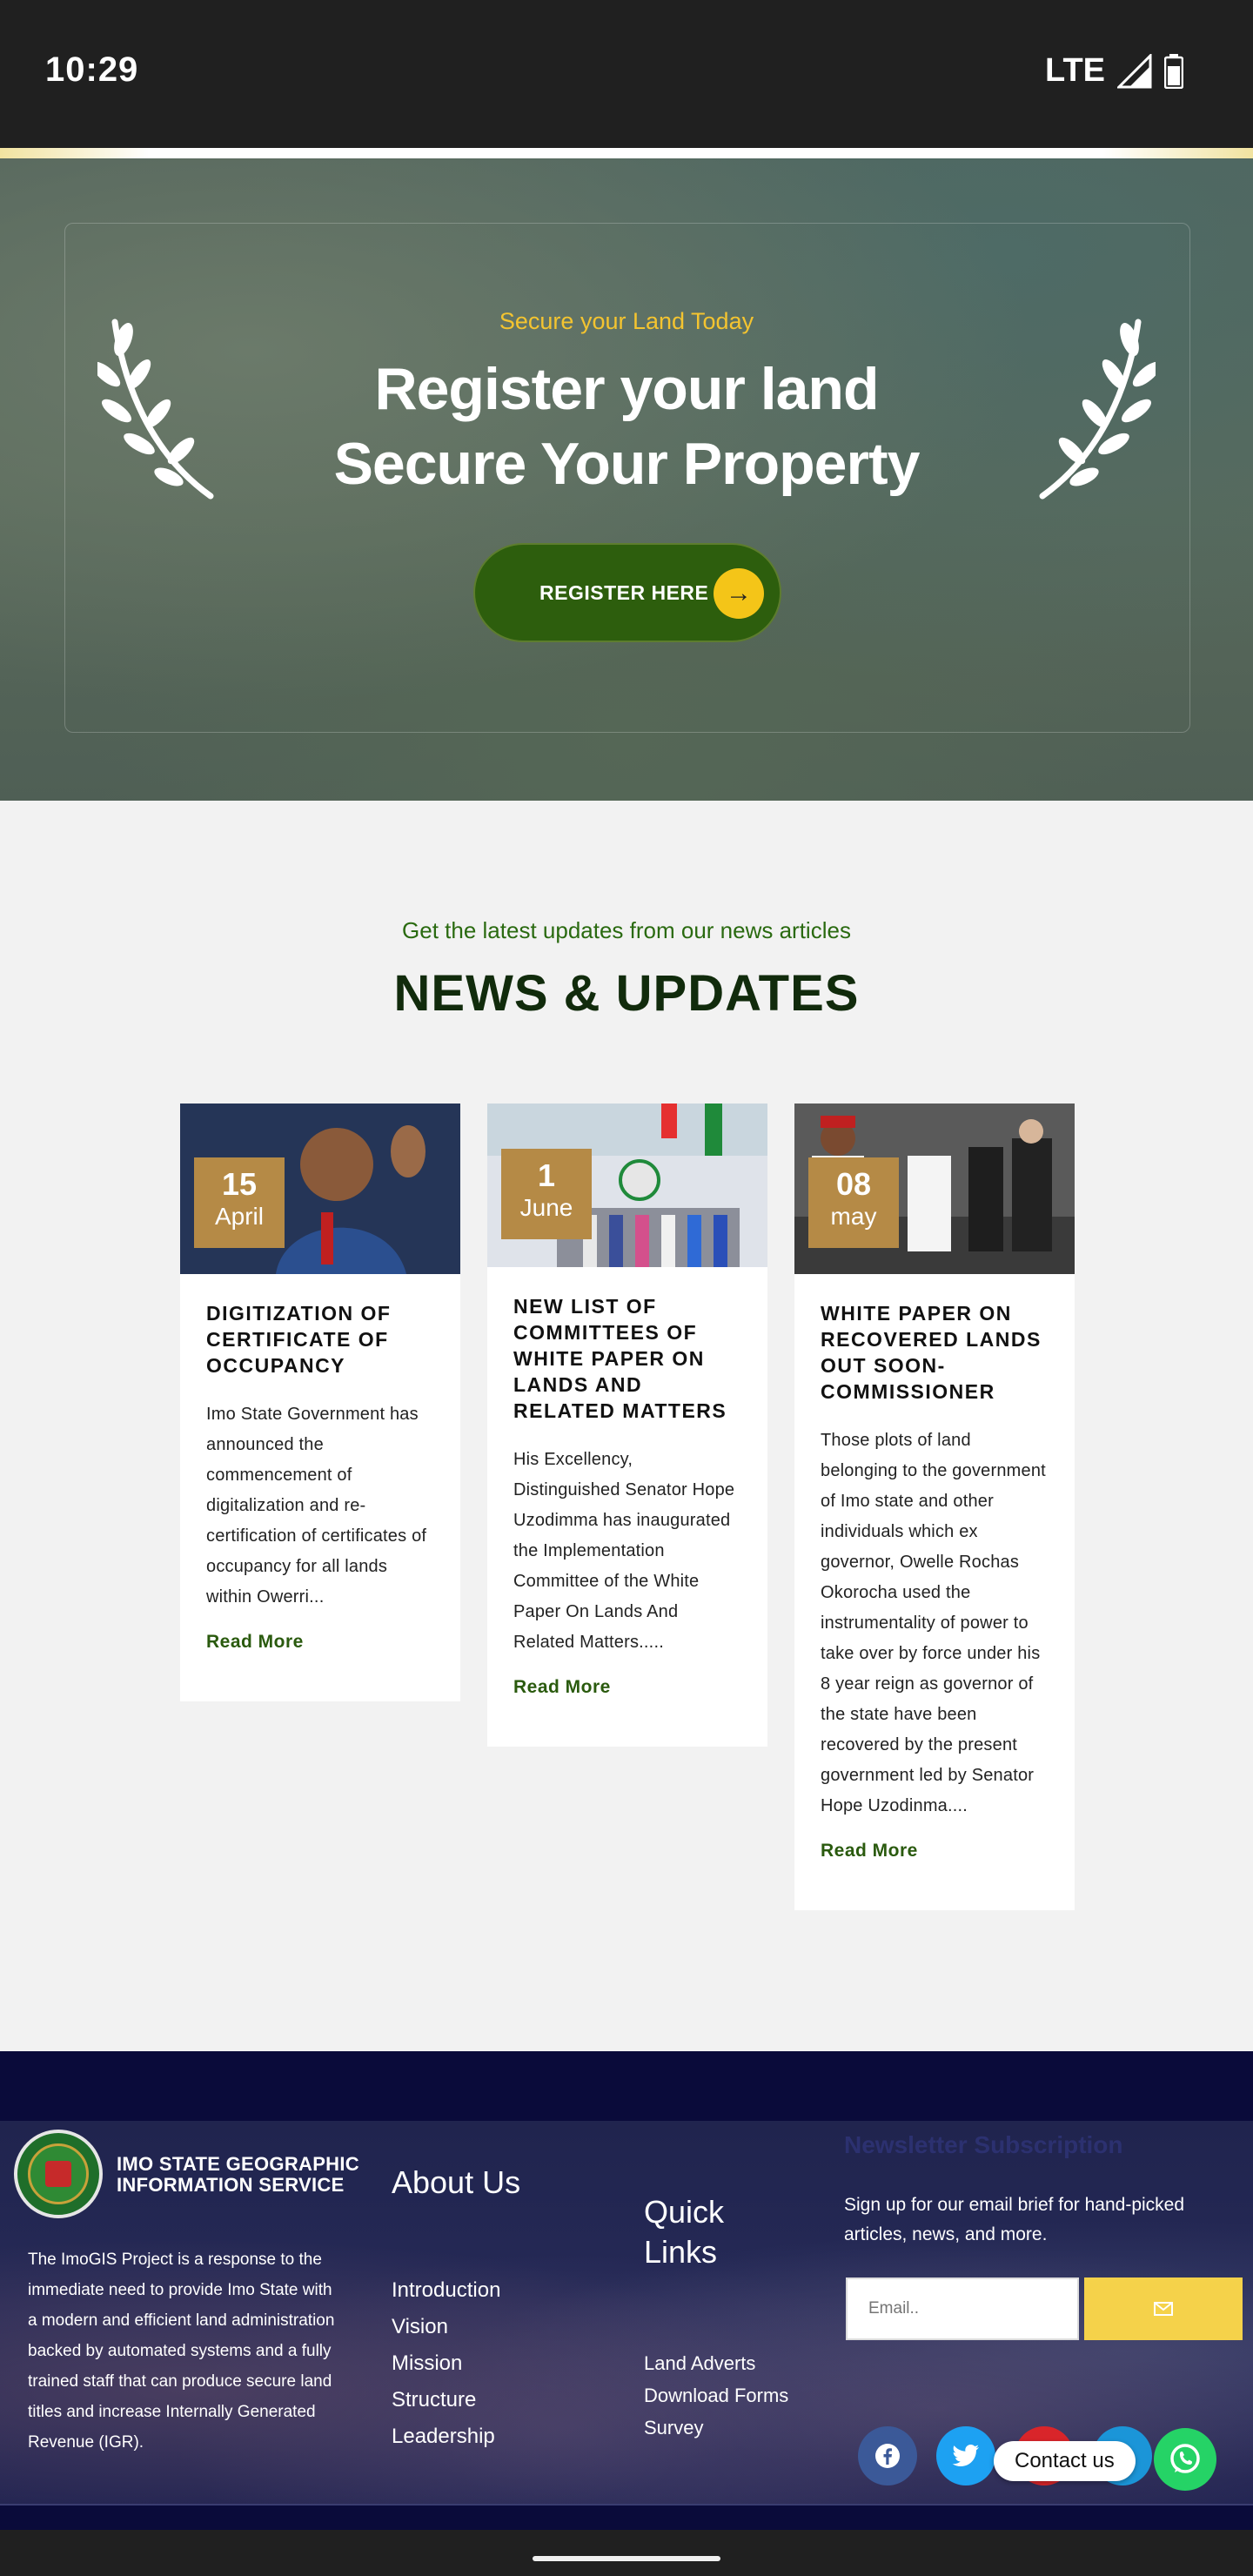  I want to click on twitter-icon, so click(966, 2455).